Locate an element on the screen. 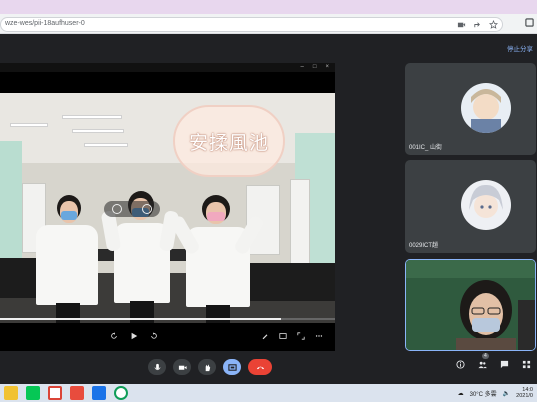 The height and width of the screenshot is (402, 537). video-title-overlay: 安揉風池 is located at coordinates (229, 141).